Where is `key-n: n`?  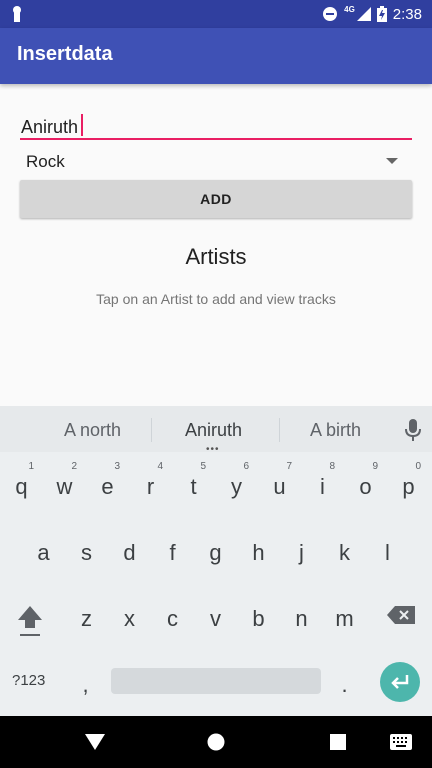 key-n: n is located at coordinates (301, 618).